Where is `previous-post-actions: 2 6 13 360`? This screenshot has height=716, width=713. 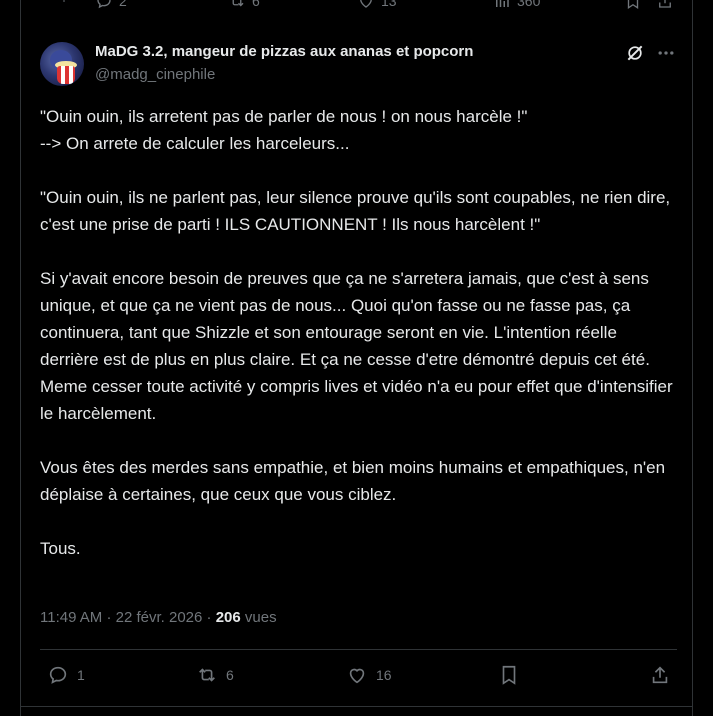 previous-post-actions: 2 6 13 360 is located at coordinates (356, 8).